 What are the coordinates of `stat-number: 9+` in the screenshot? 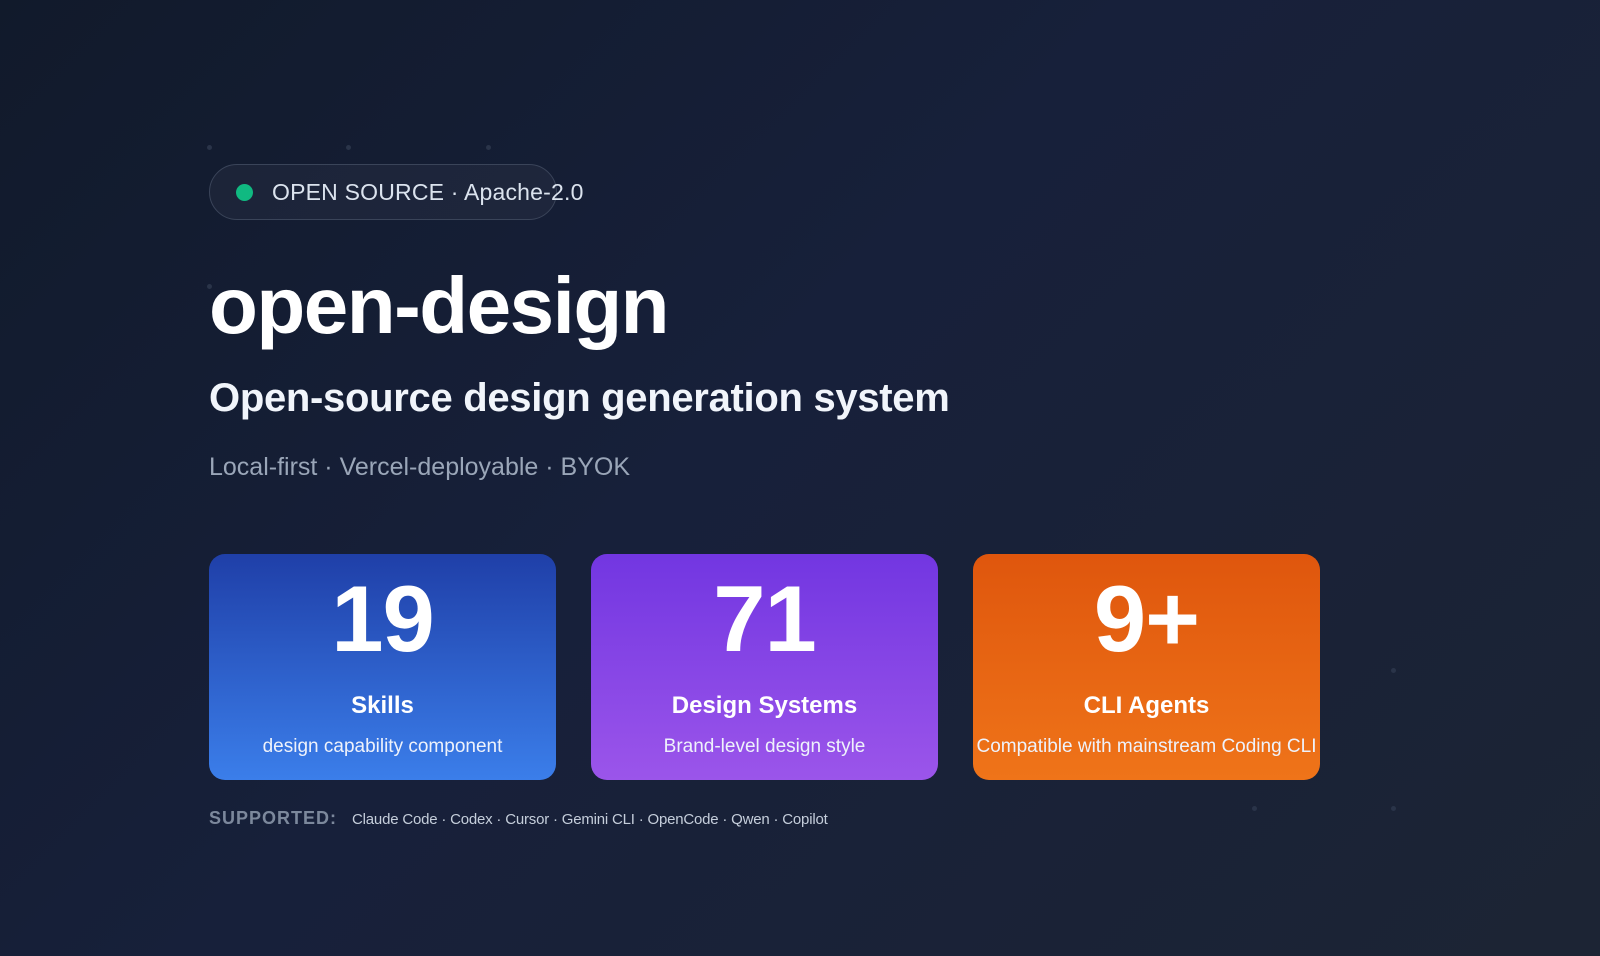 It's located at (1146, 618).